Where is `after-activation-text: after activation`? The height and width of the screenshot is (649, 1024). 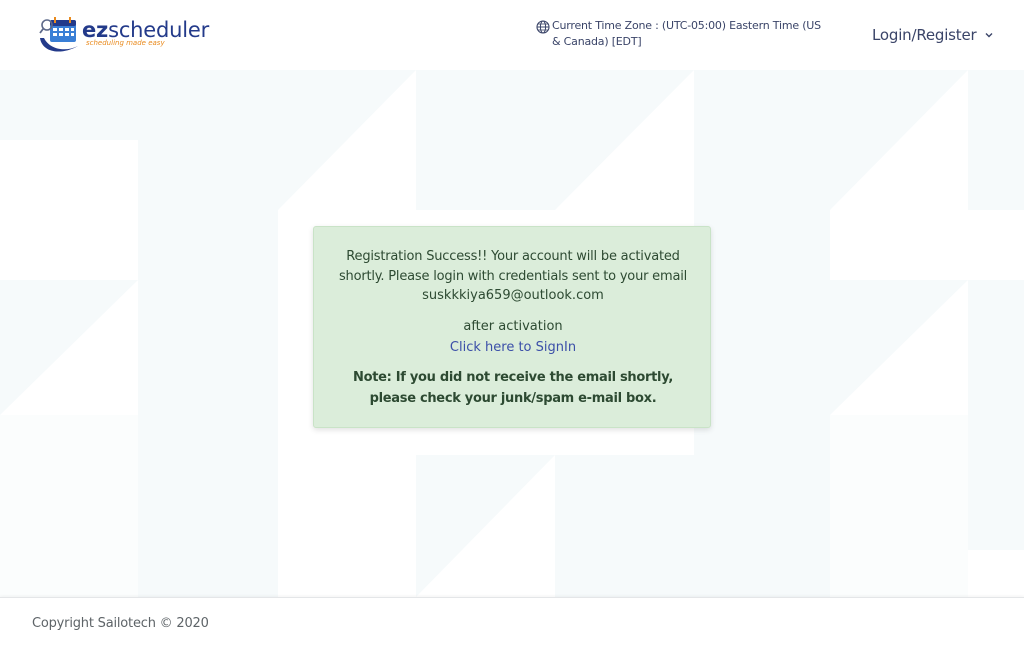 after-activation-text: after activation is located at coordinates (513, 326).